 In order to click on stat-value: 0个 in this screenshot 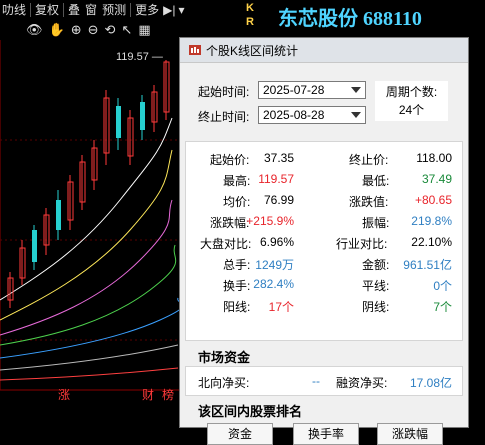, I will do `click(442, 286)`.